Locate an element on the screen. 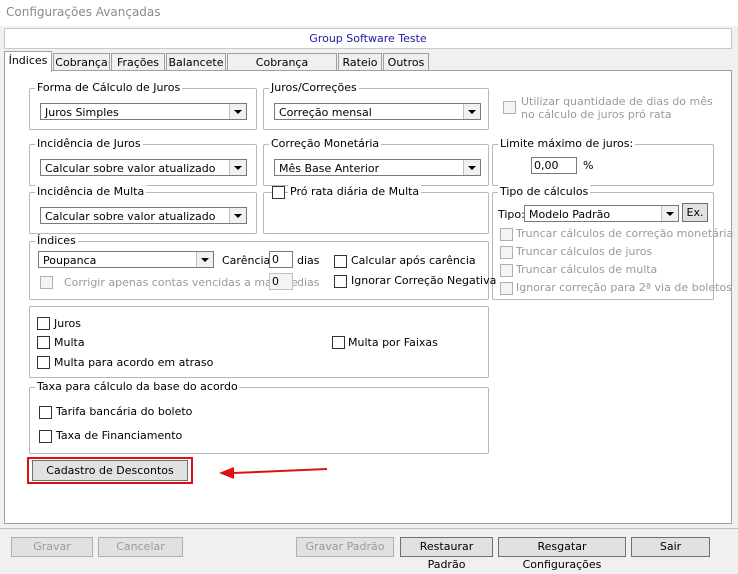  multa-faixas-label: Multa por Faixas is located at coordinates (393, 342).